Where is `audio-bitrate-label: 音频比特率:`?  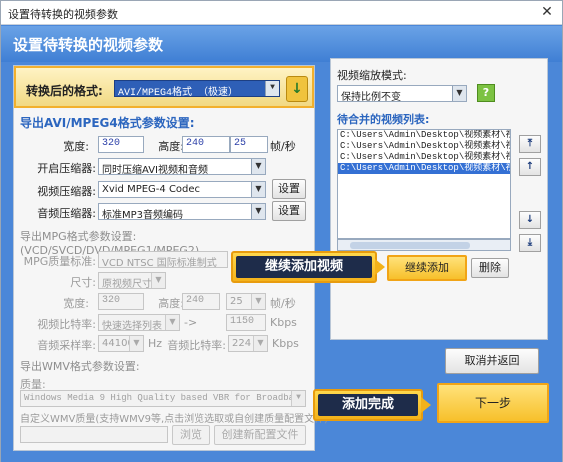
audio-bitrate-label: 音频比特率: is located at coordinates (196, 345).